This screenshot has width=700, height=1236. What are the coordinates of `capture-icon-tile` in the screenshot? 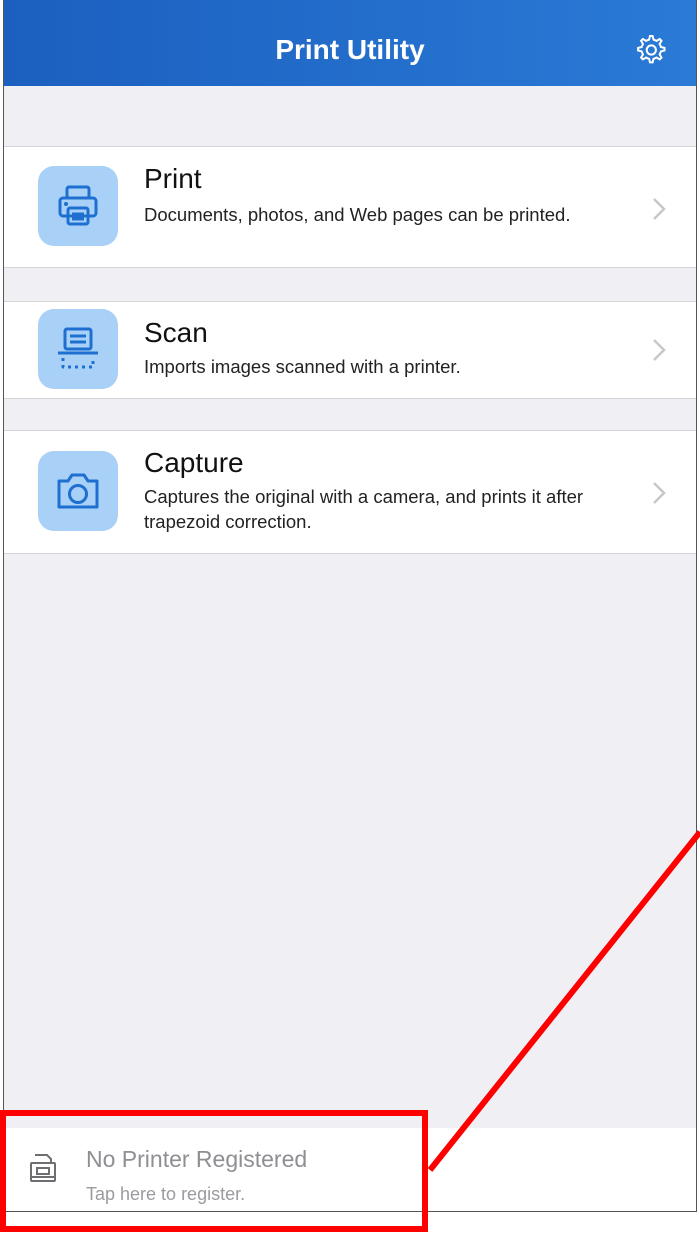 It's located at (78, 491).